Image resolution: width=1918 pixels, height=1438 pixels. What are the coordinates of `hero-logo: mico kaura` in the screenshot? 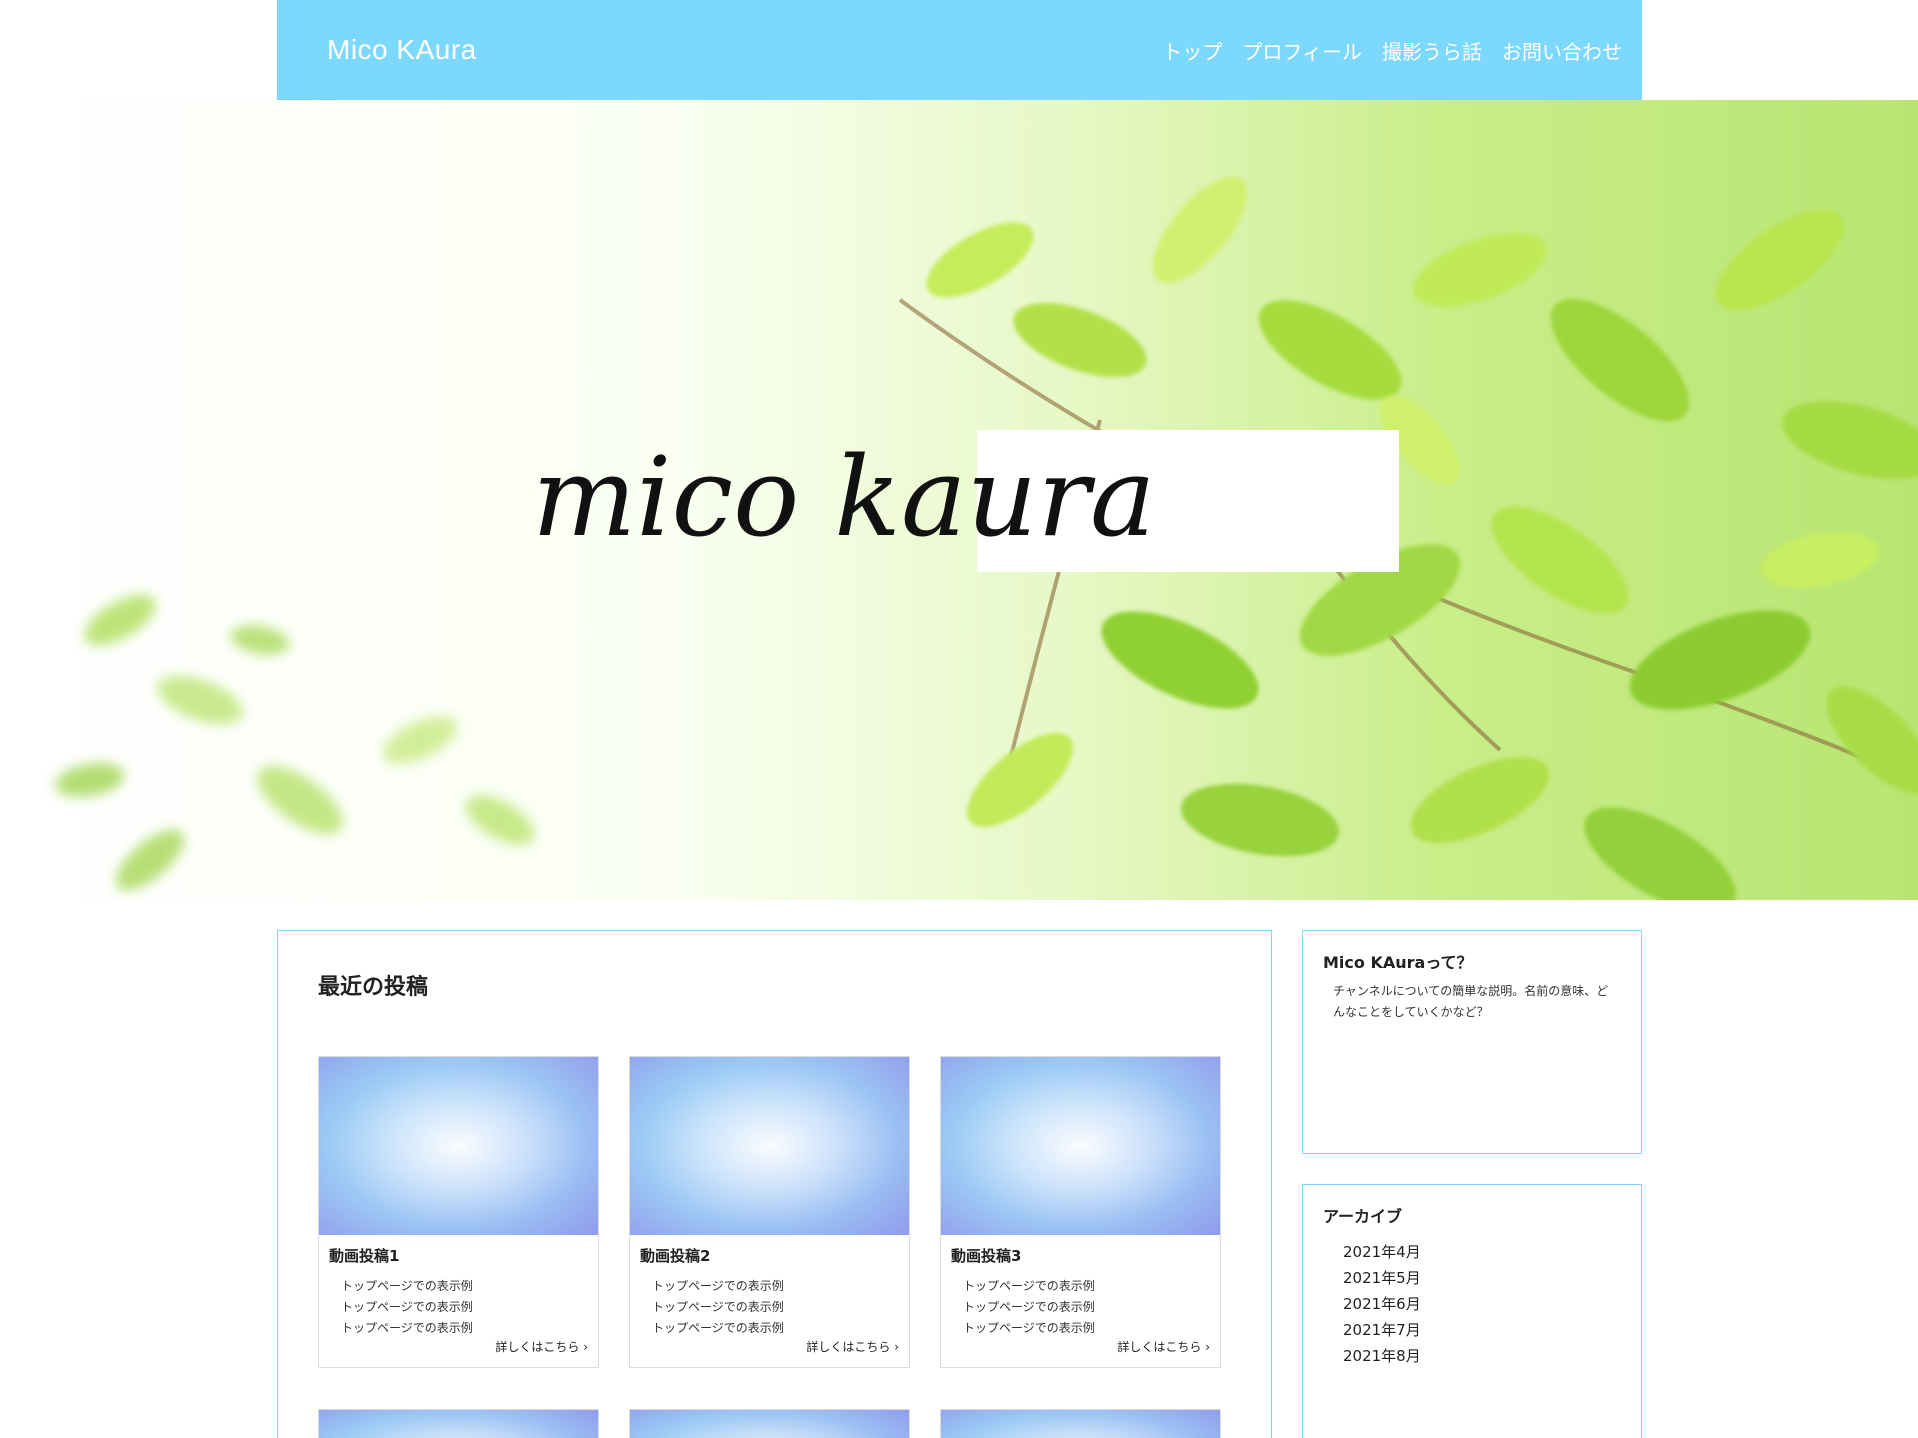 It's located at (844, 497).